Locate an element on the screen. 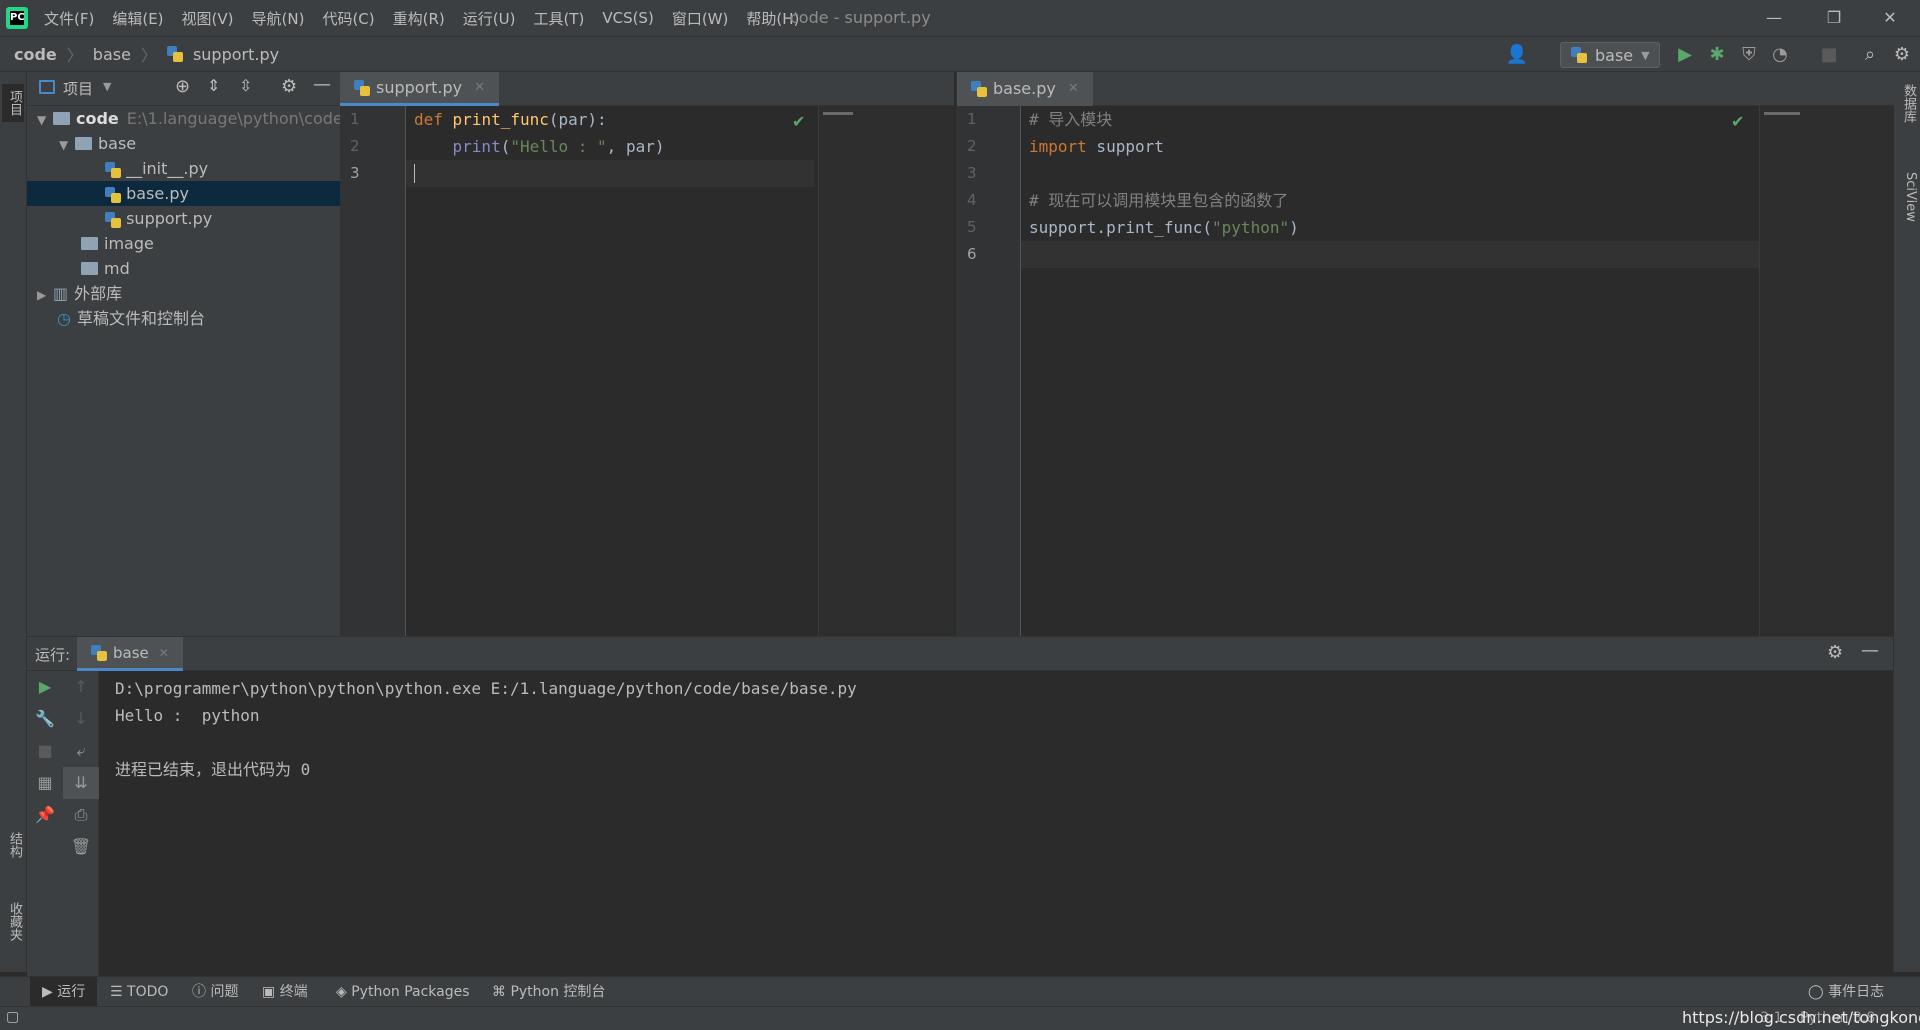 The width and height of the screenshot is (1920, 1030). bottom-tab-problems: ⓘ 问题 is located at coordinates (215, 992).